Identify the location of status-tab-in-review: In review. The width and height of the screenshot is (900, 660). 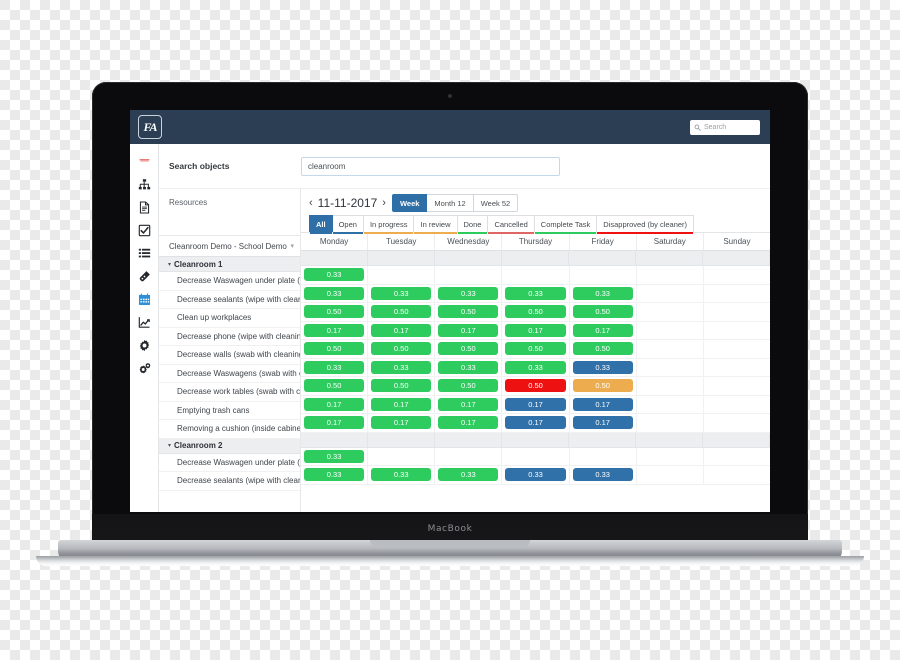
(436, 224).